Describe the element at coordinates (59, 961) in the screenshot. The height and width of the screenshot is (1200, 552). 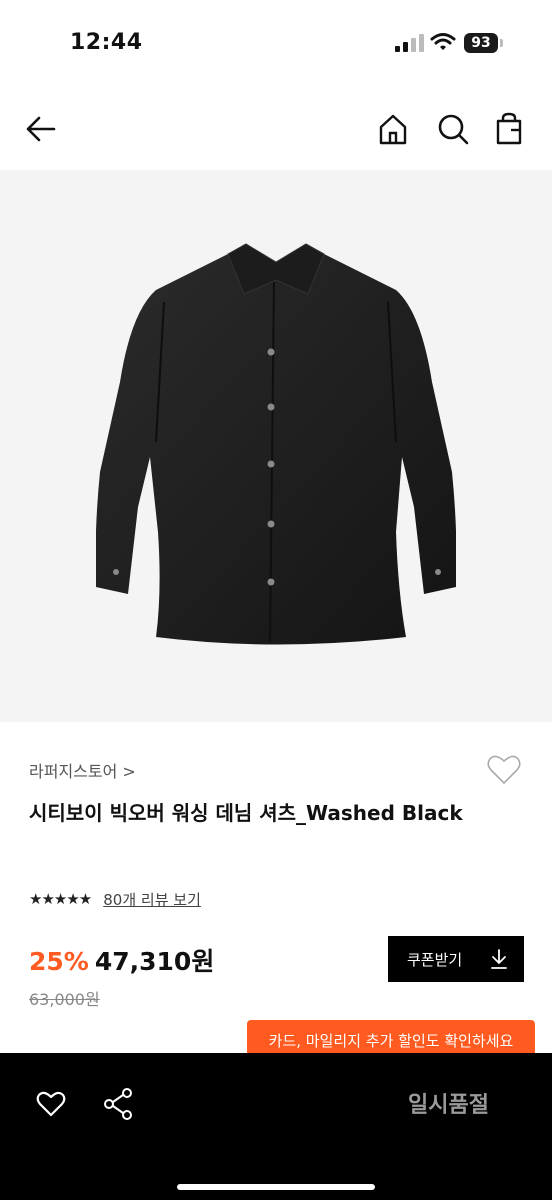
I see `discount-rate: 25%` at that location.